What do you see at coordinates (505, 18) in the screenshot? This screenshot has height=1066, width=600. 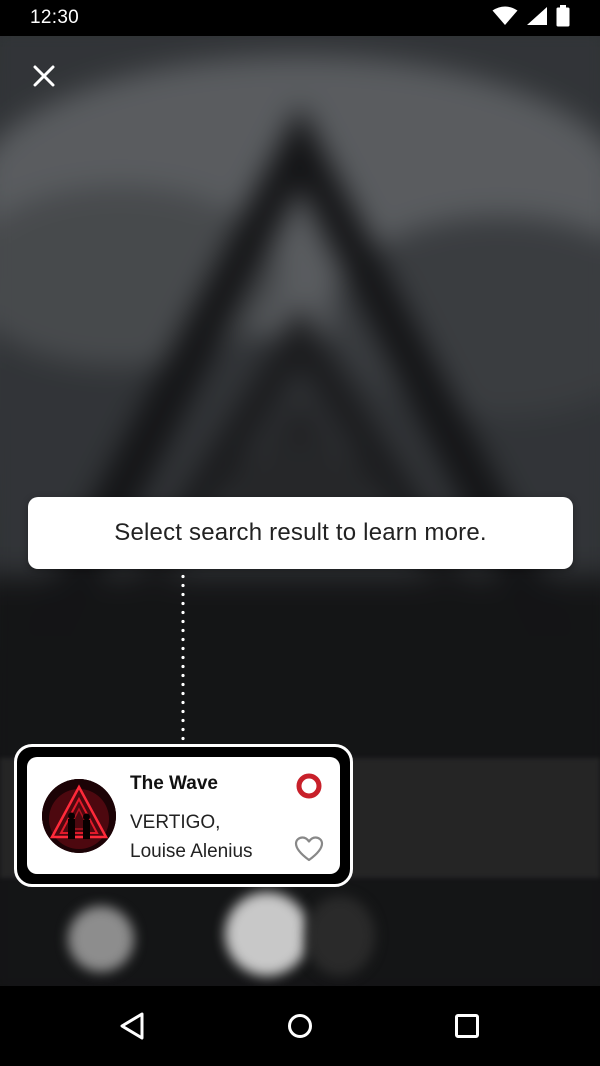 I see `wifi-icon` at bounding box center [505, 18].